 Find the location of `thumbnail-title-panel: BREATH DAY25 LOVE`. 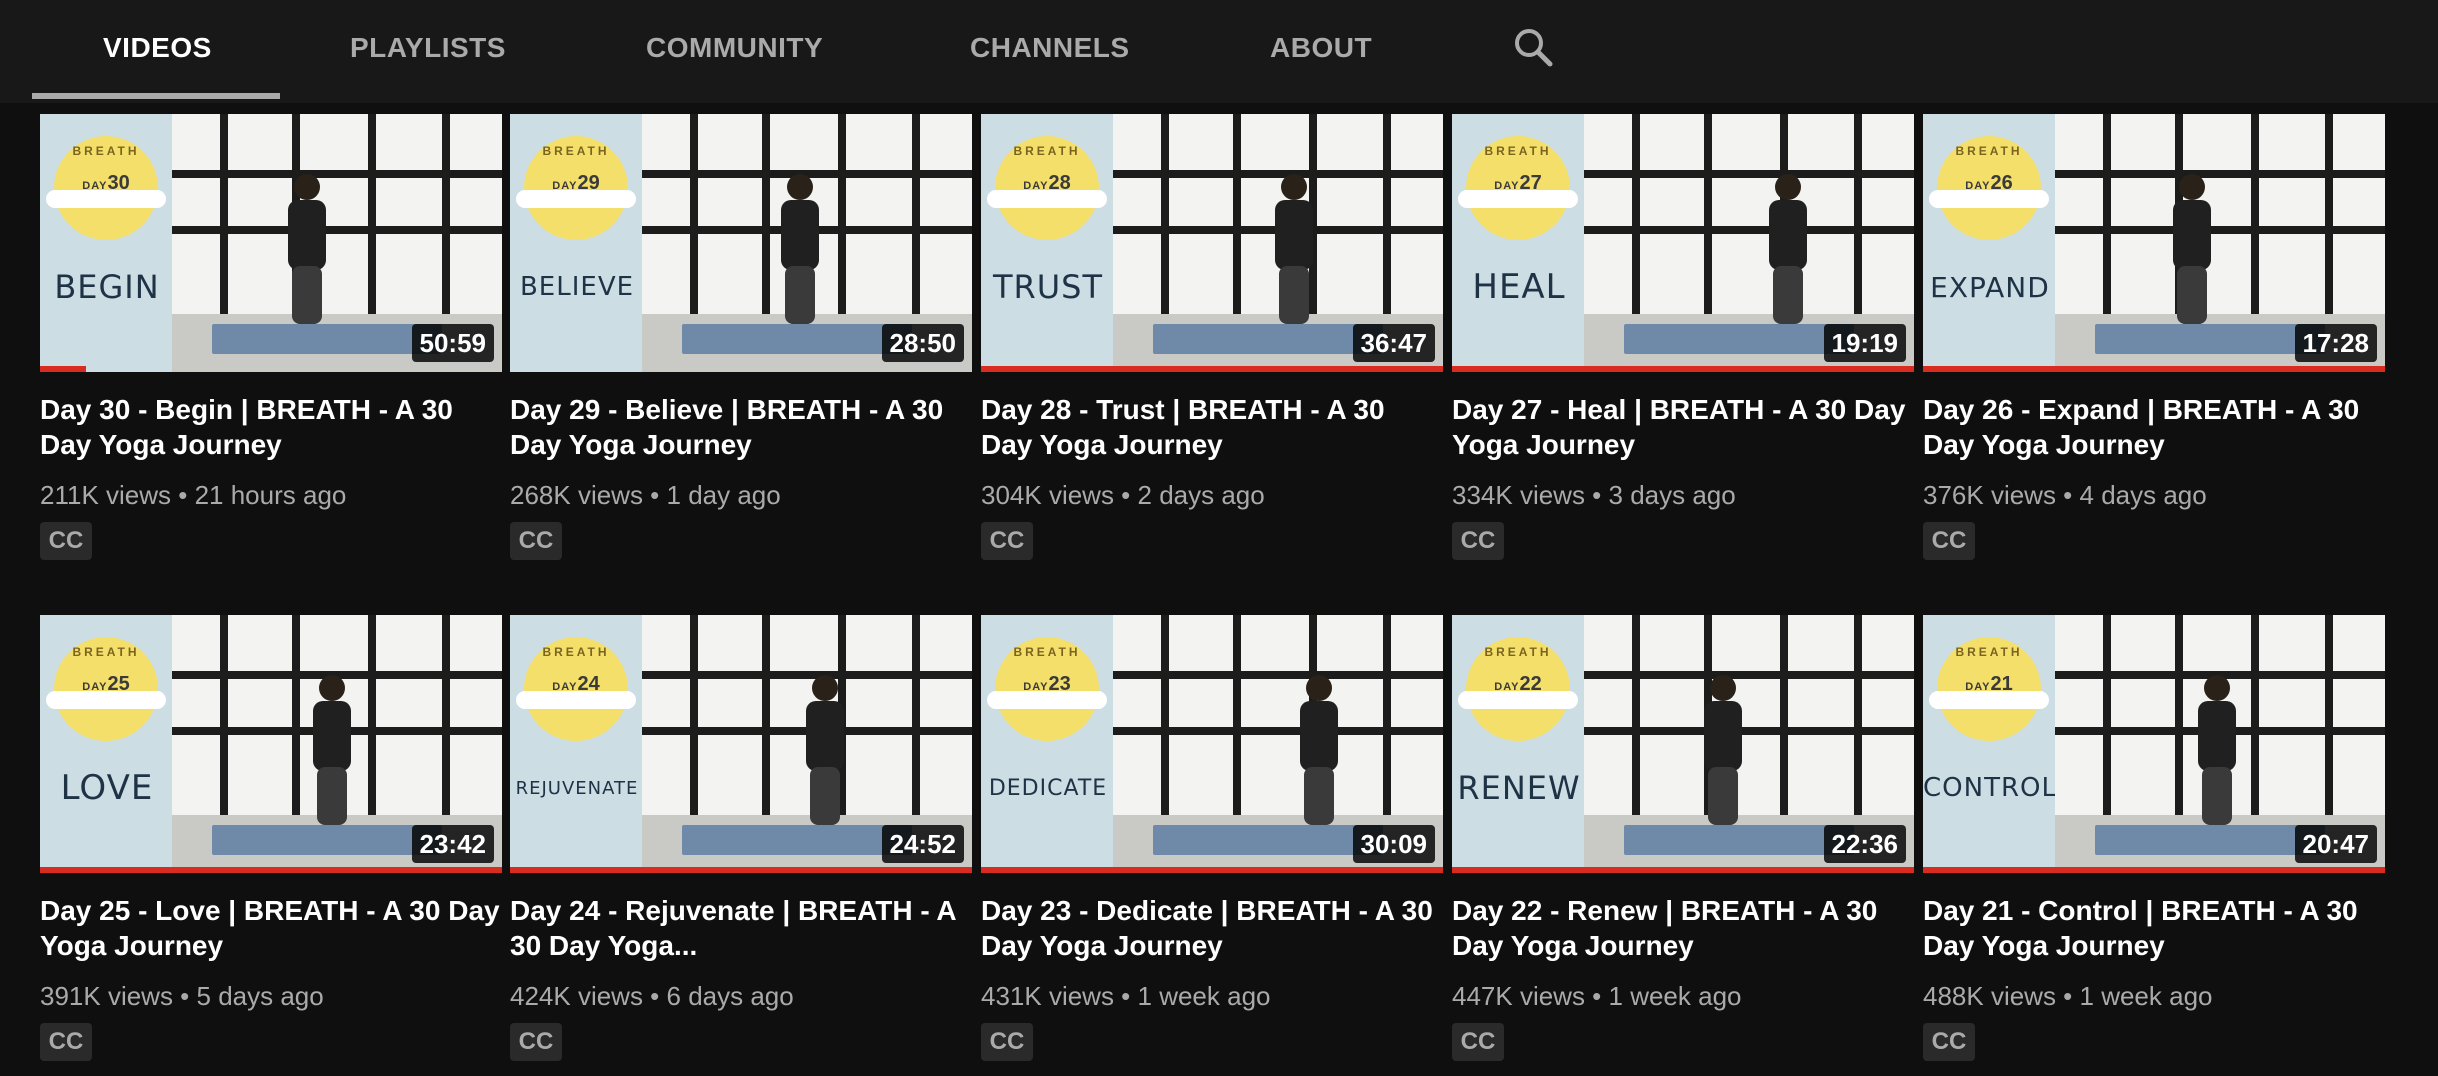

thumbnail-title-panel: BREATH DAY25 LOVE is located at coordinates (106, 744).